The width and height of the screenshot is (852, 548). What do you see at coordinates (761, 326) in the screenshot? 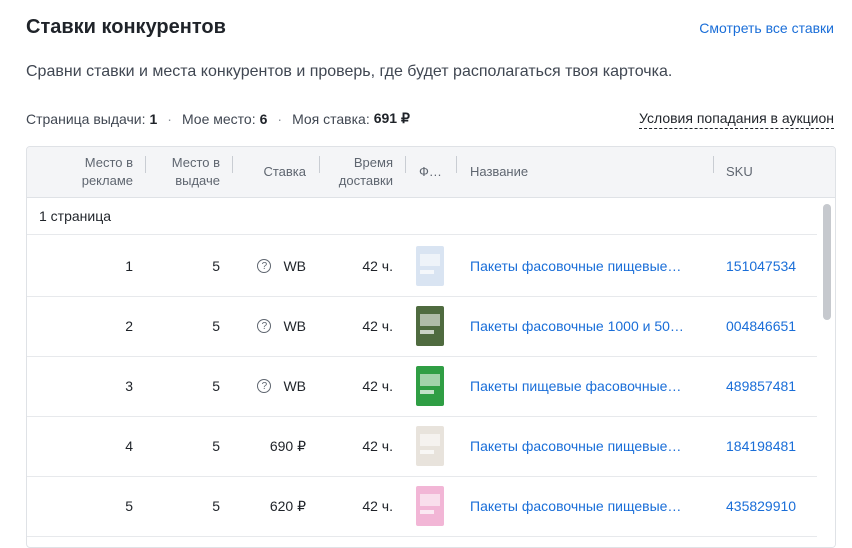
I see `sku-link: 004846651` at bounding box center [761, 326].